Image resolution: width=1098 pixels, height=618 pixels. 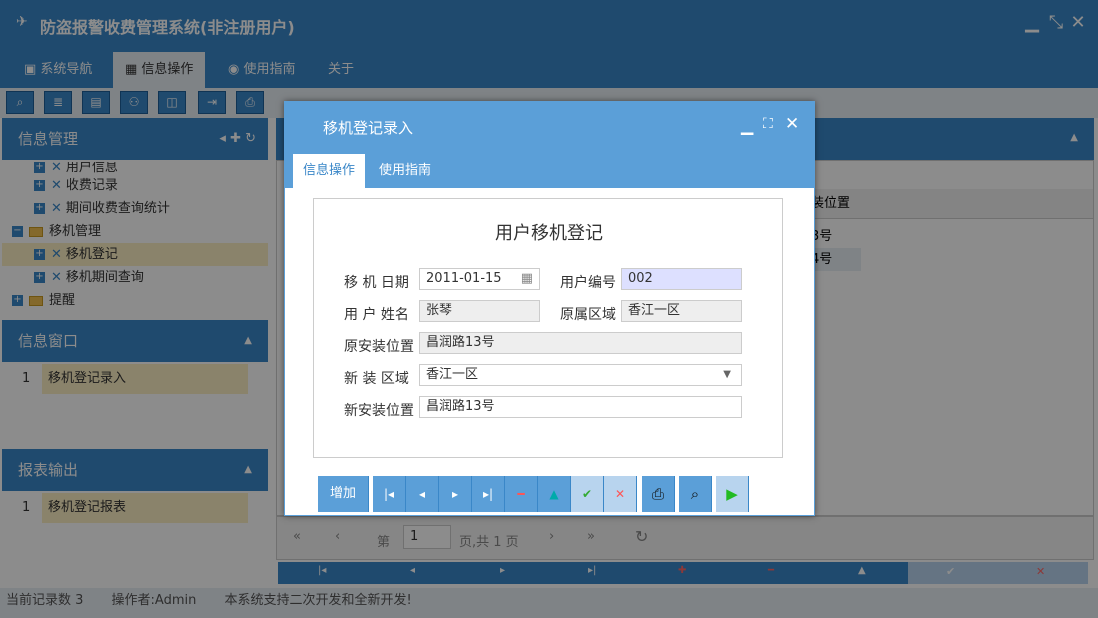 What do you see at coordinates (768, 124) in the screenshot?
I see `maximize-icon: ⛶` at bounding box center [768, 124].